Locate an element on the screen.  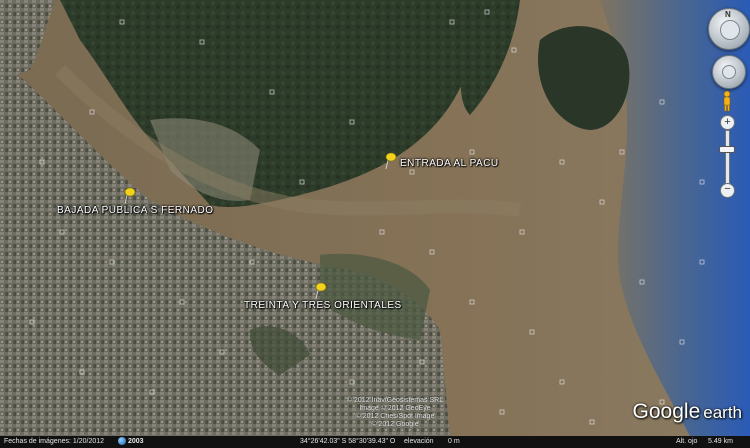
north-indicator: N is located at coordinates (728, 14).